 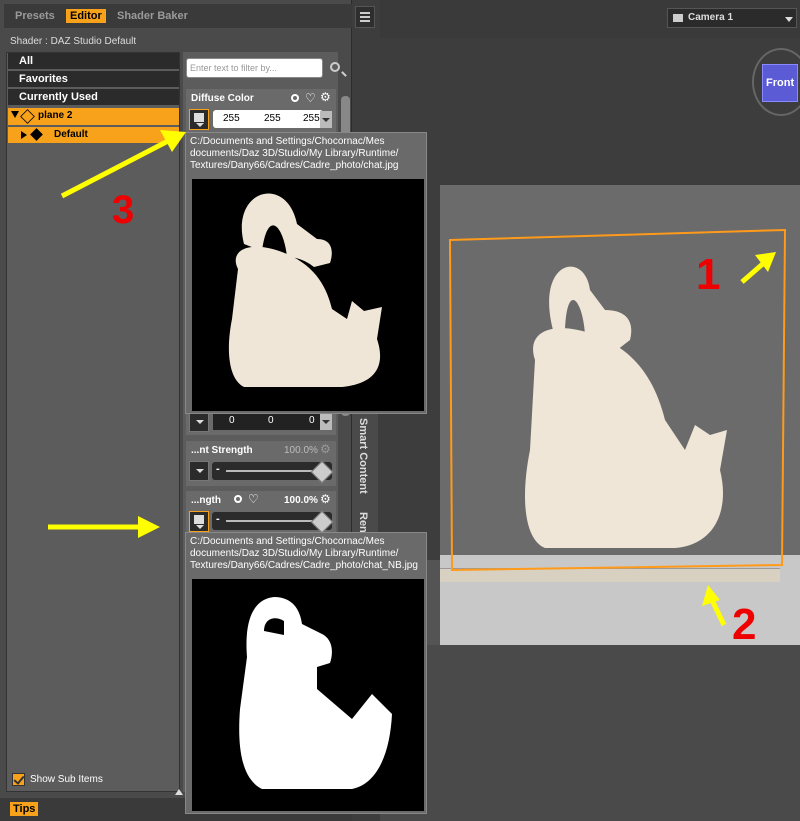 What do you see at coordinates (714, 606) in the screenshot?
I see `arrow-2-icon` at bounding box center [714, 606].